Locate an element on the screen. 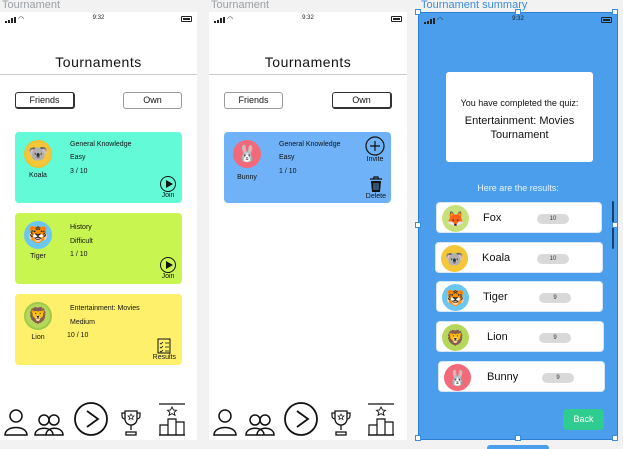 The image size is (623, 449). completed-text: You have completed the quiz: is located at coordinates (519, 103).